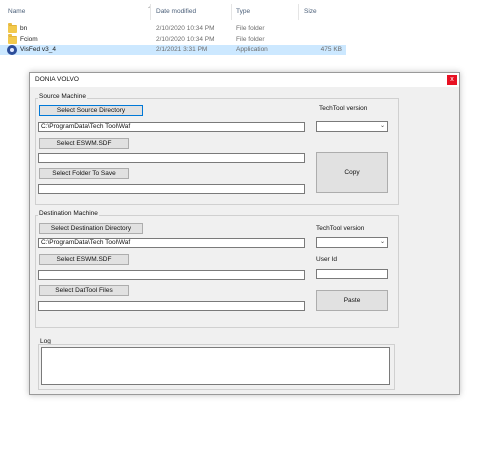  What do you see at coordinates (352, 172) in the screenshot?
I see `copy-button: Copy` at bounding box center [352, 172].